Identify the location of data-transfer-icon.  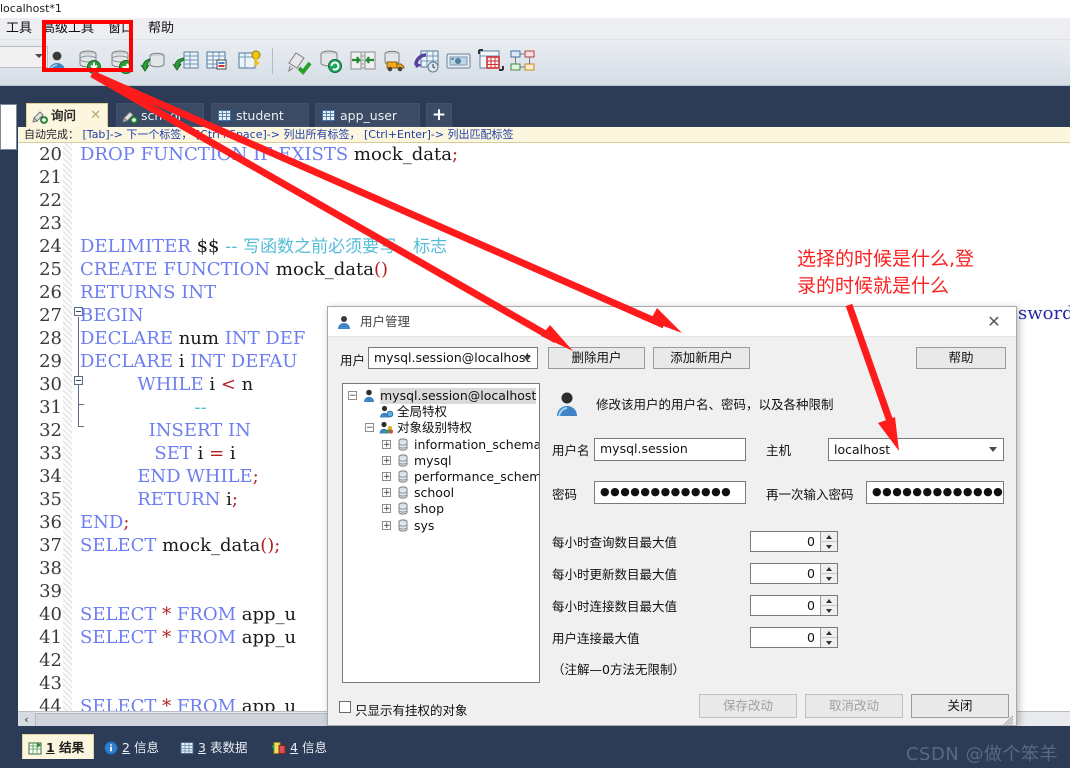
(395, 62).